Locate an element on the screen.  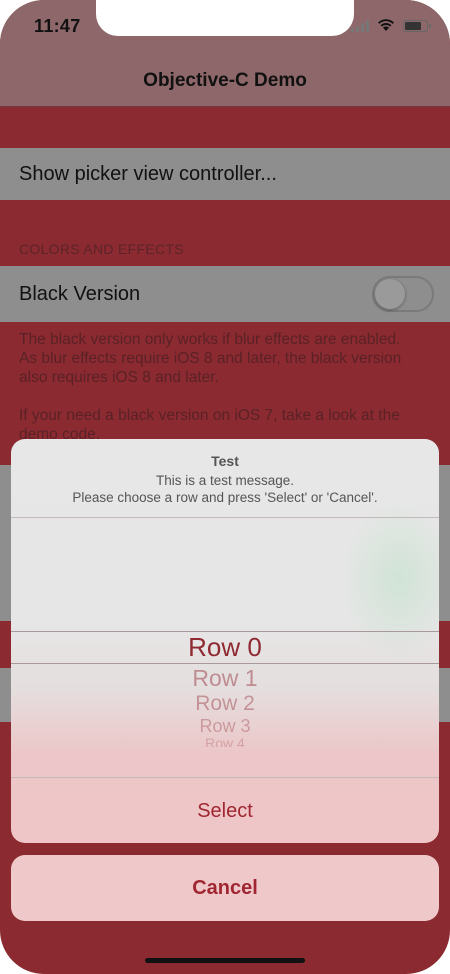
sheet-message-line1: This is a test message. is located at coordinates (225, 480).